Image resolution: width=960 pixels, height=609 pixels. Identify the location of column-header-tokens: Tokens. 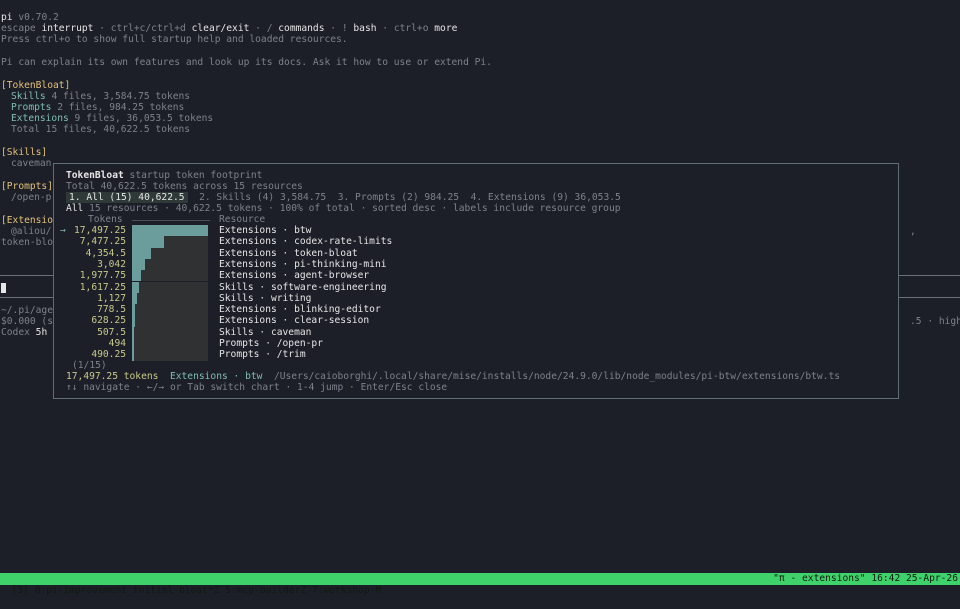
(105, 219).